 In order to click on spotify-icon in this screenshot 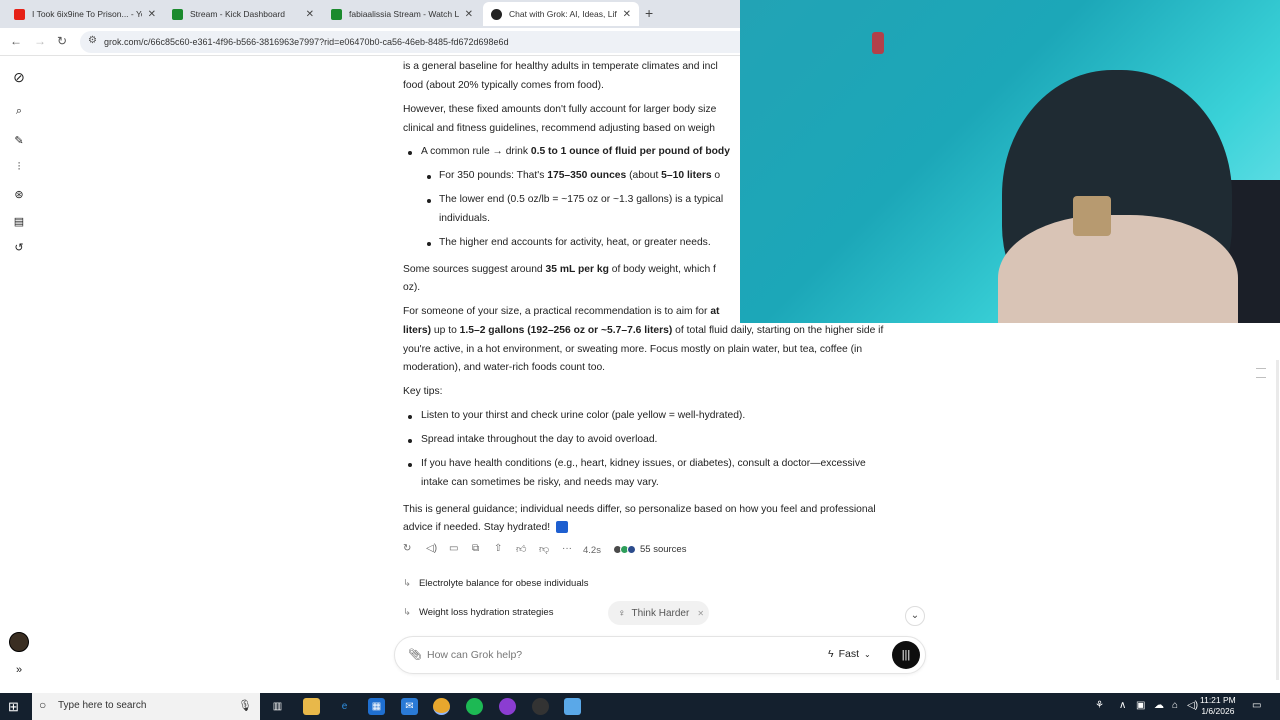, I will do `click(474, 706)`.